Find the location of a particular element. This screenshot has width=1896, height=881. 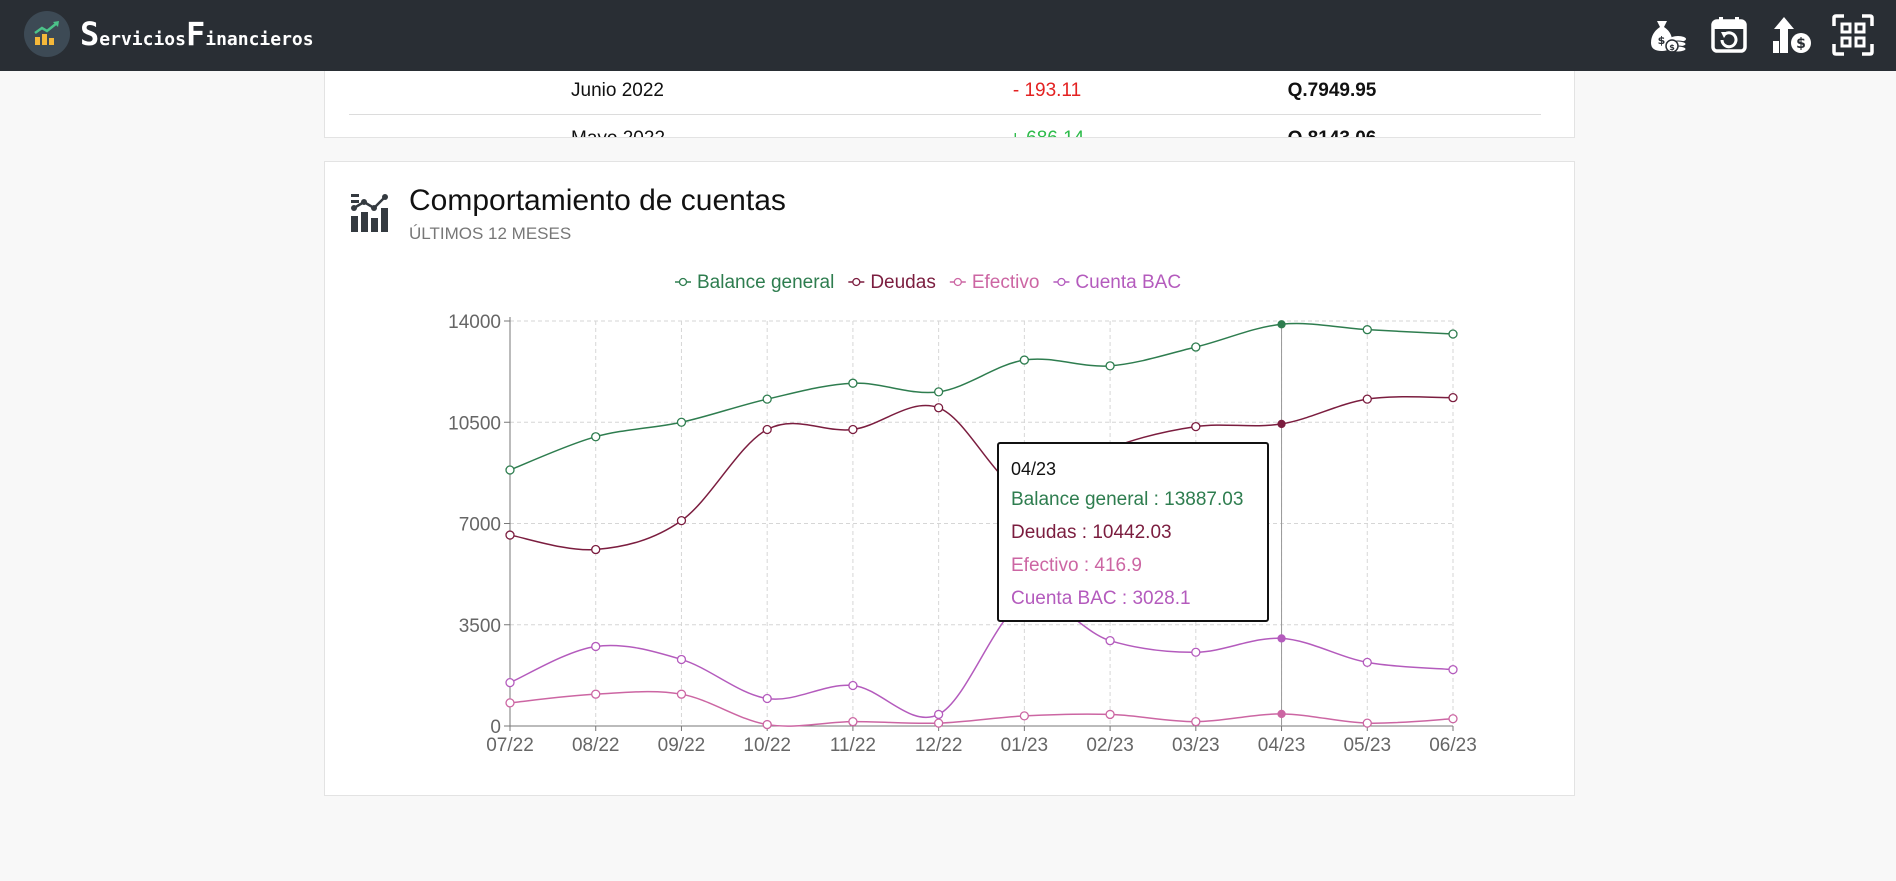

brand-letter: F is located at coordinates (195, 34).